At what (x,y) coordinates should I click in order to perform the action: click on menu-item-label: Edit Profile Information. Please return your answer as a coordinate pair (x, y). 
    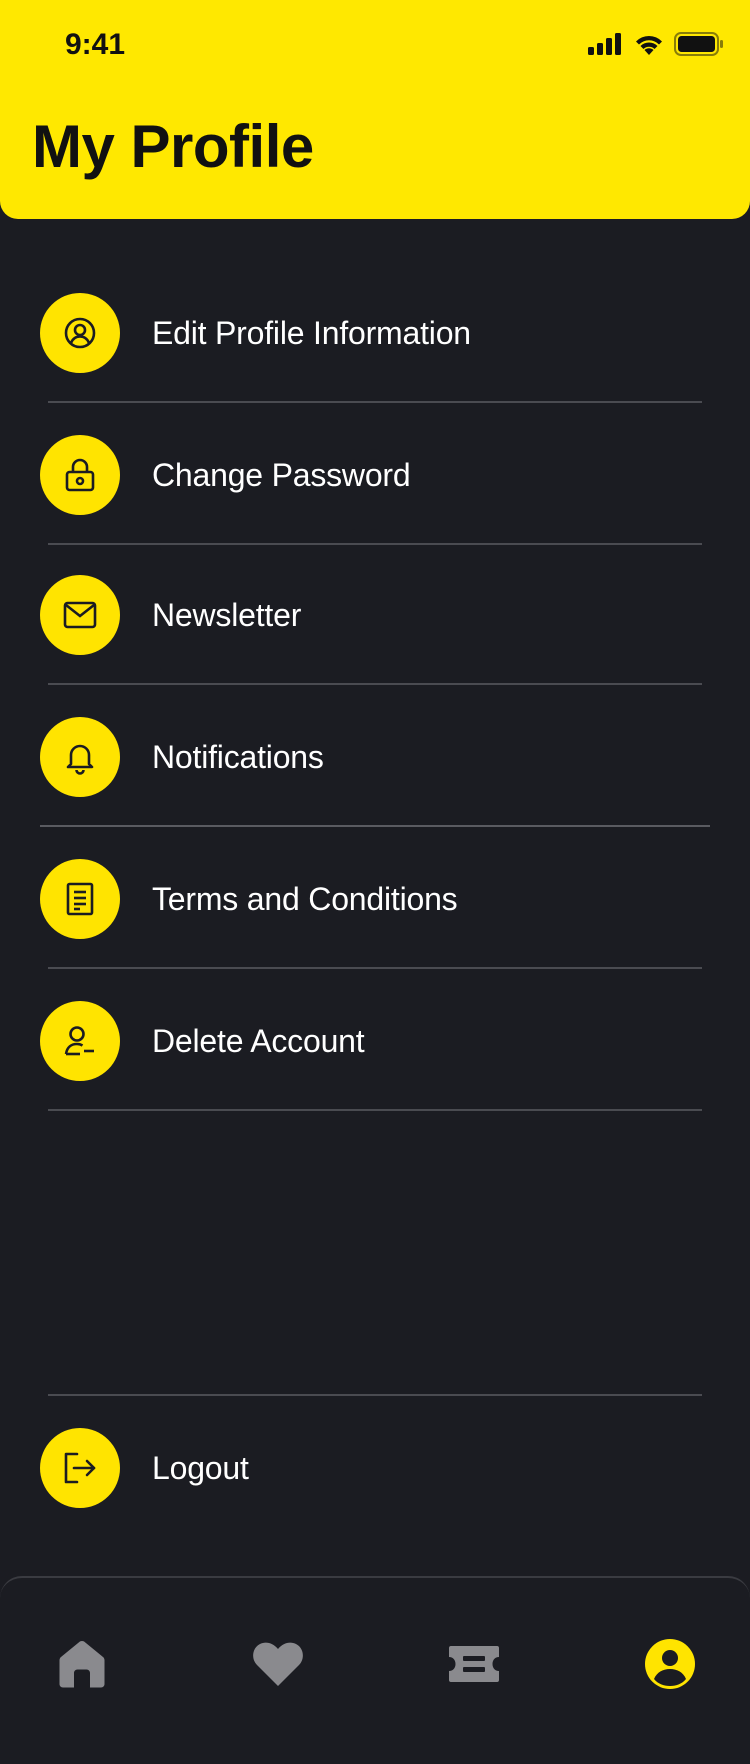
    Looking at the image, I should click on (311, 332).